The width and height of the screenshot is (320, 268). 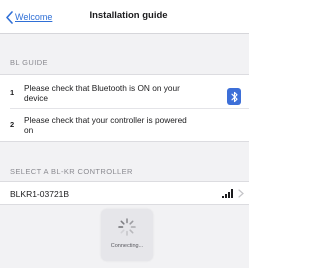 I want to click on guide-section-header: BL GUIDE, so click(x=29, y=62).